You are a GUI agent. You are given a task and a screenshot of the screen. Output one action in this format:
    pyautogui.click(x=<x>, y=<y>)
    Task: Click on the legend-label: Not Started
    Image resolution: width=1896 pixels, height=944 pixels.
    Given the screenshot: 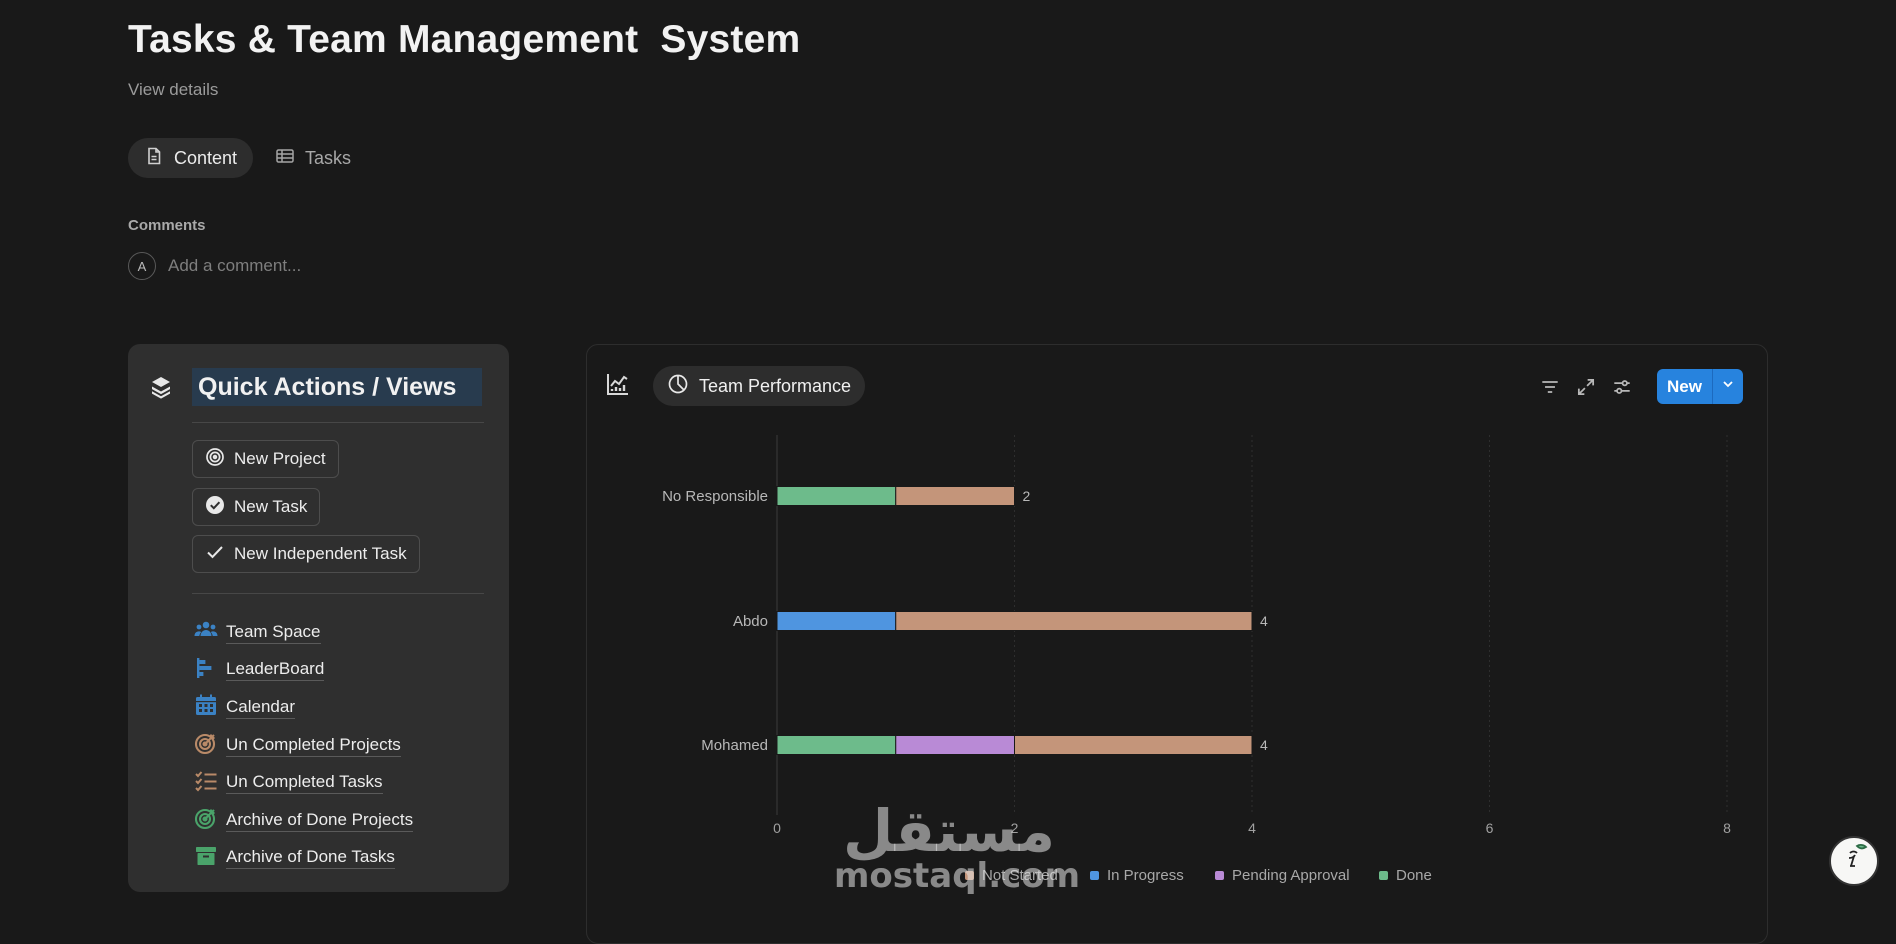 What is the action you would take?
    pyautogui.click(x=1020, y=875)
    